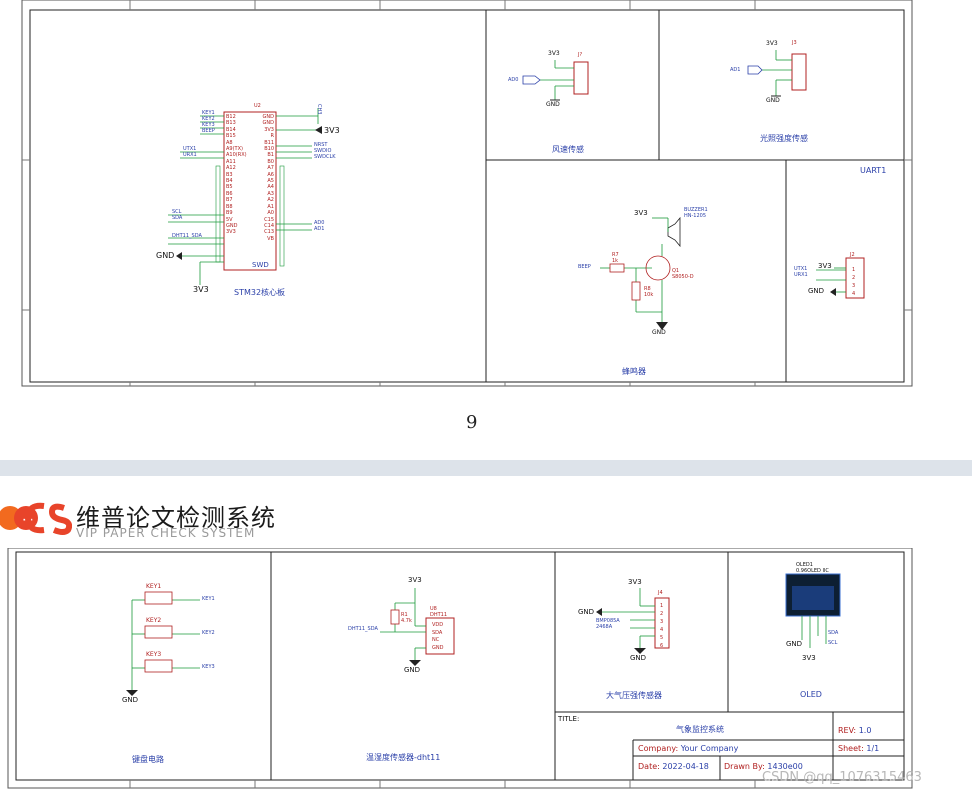 The width and height of the screenshot is (972, 798). What do you see at coordinates (208, 667) in the screenshot?
I see `key3-net: KEY3` at bounding box center [208, 667].